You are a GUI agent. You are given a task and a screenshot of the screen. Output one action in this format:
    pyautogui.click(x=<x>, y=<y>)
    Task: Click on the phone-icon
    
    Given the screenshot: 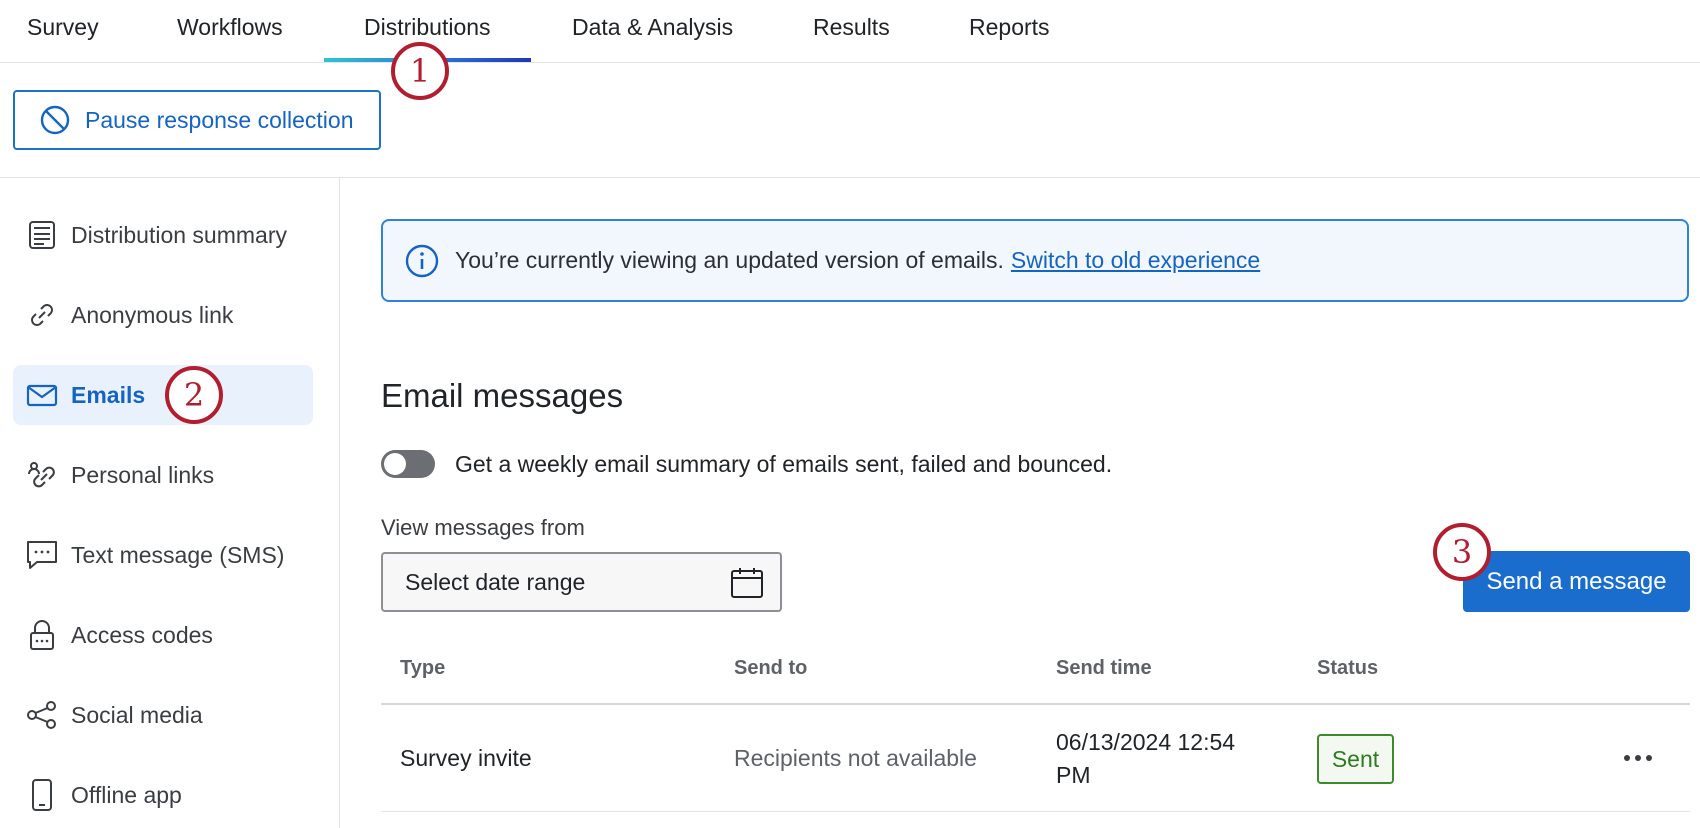 What is the action you would take?
    pyautogui.click(x=42, y=795)
    